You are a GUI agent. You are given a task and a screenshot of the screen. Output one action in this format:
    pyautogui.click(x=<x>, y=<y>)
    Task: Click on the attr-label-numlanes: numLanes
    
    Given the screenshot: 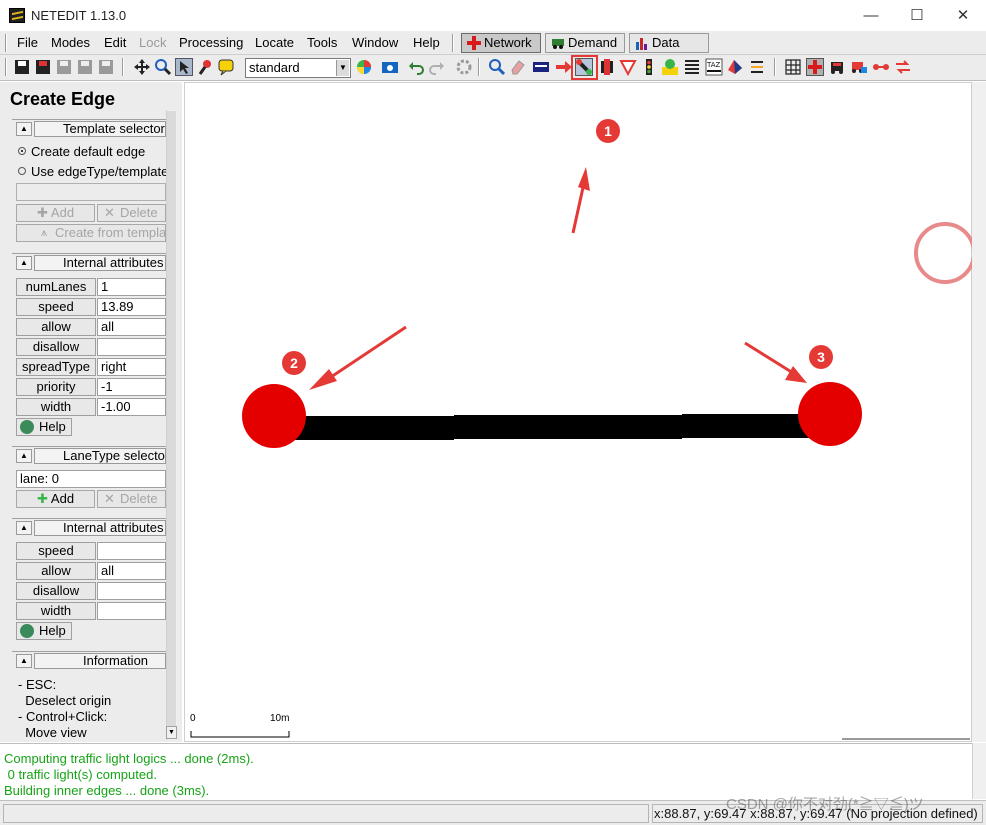 What is the action you would take?
    pyautogui.click(x=56, y=287)
    